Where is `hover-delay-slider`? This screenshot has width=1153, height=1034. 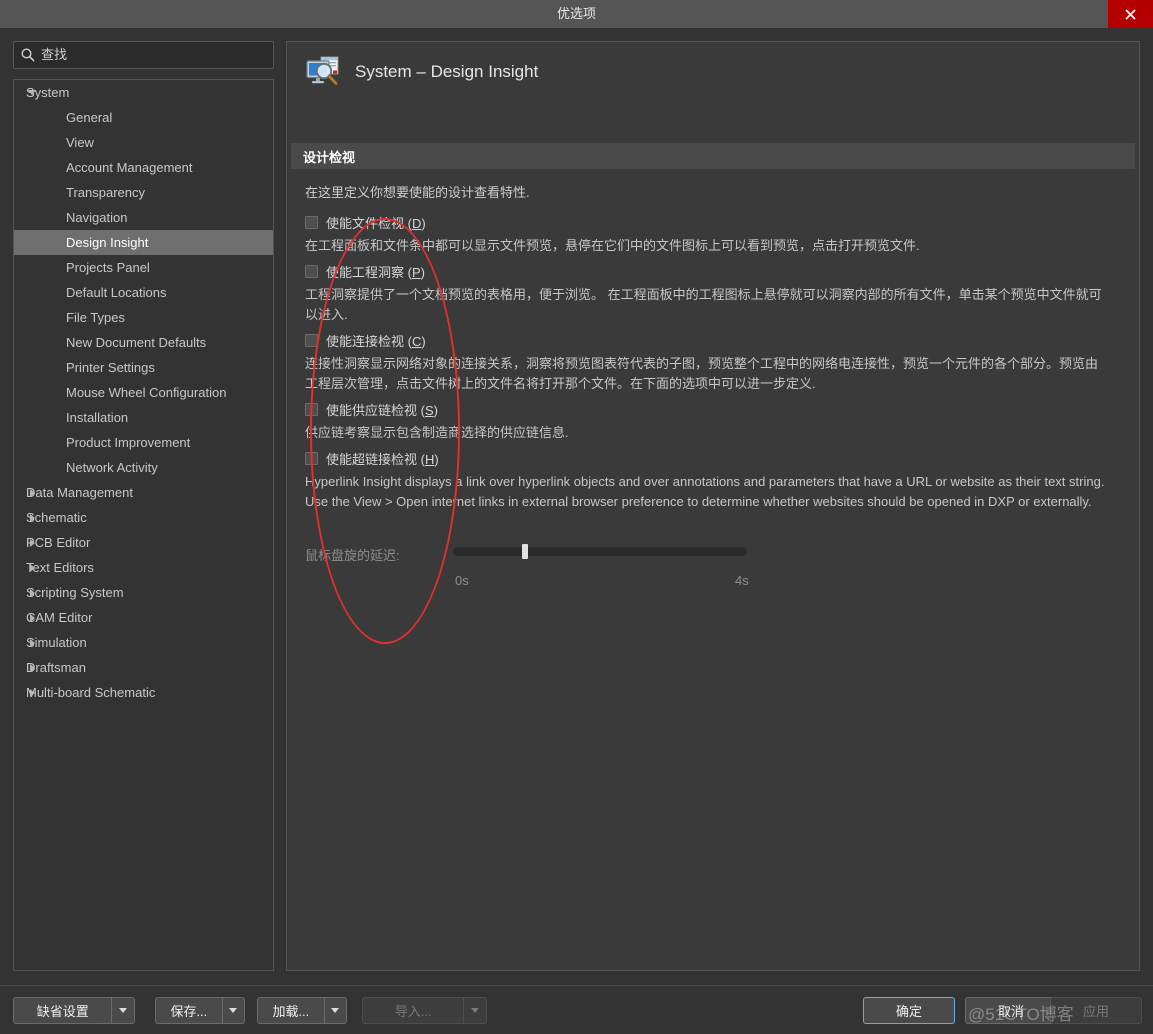
hover-delay-slider is located at coordinates (600, 551).